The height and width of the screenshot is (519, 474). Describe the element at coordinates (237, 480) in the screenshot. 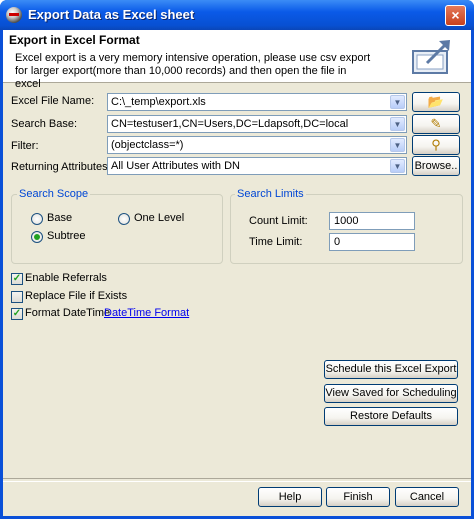

I see `footer-separator` at that location.